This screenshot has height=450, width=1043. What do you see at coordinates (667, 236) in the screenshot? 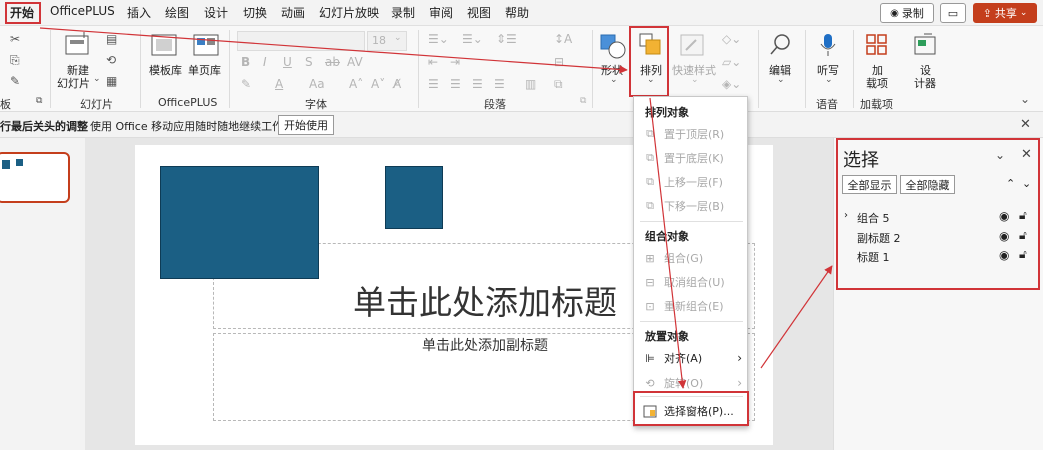
I see `menu-section-group-objects: 组合对象` at bounding box center [667, 236].